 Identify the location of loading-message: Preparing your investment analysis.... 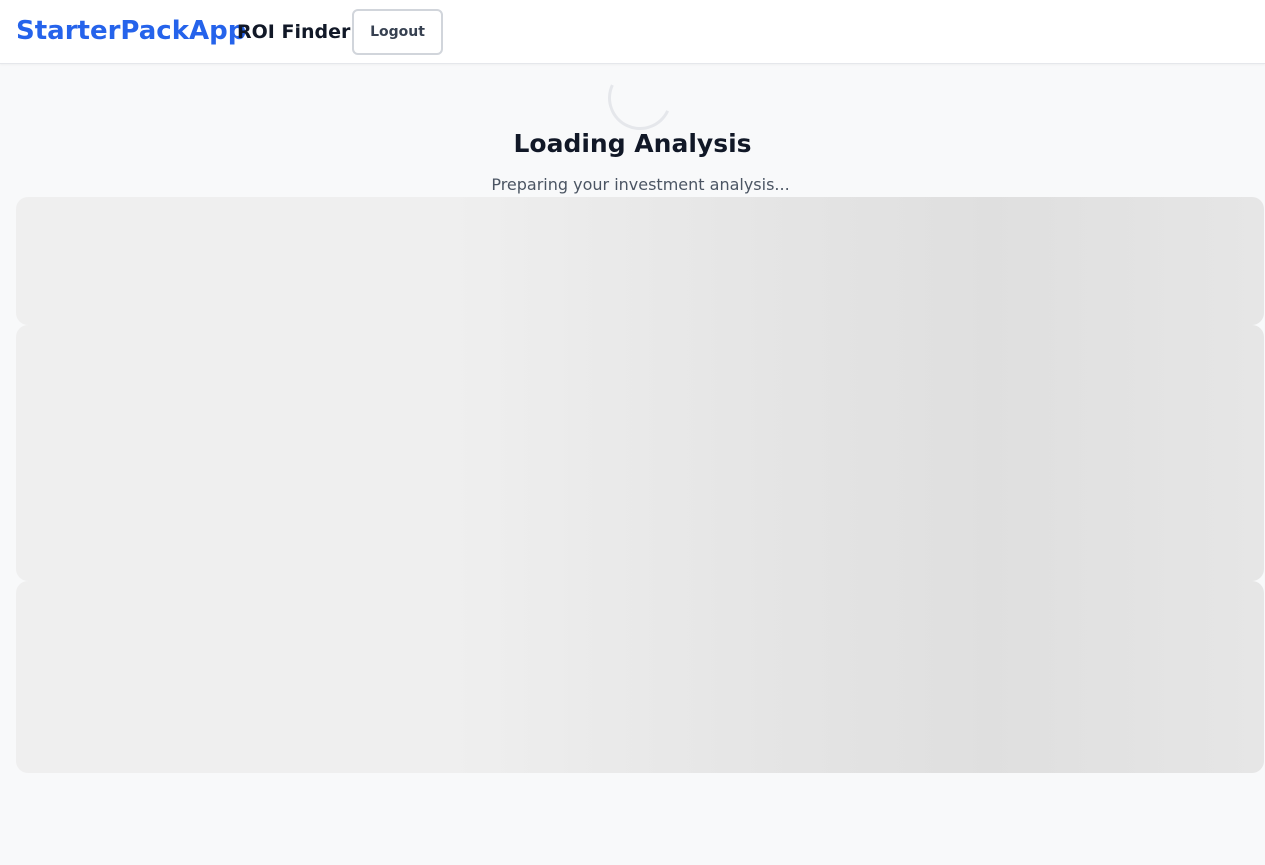
(640, 184).